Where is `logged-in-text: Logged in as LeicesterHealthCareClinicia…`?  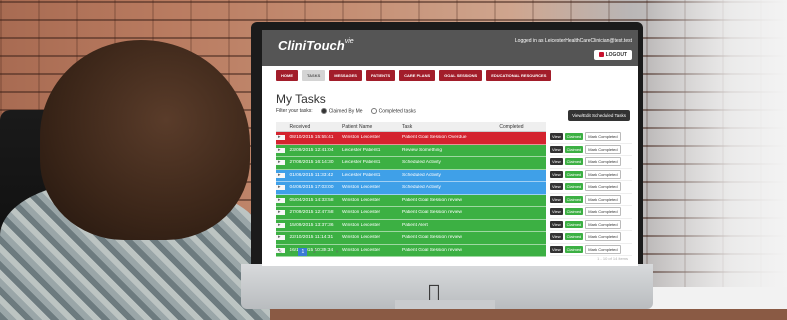
logged-in-text: Logged in as LeicesterHealthCareClinicia… is located at coordinates (573, 41).